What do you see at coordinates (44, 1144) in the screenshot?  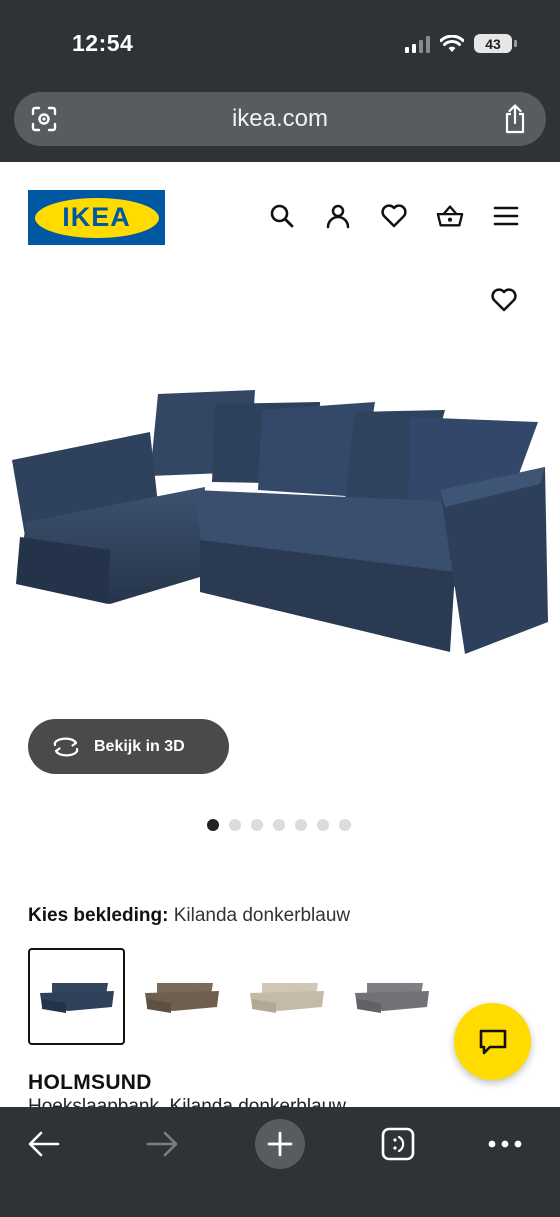 I see `back-arrow-icon` at bounding box center [44, 1144].